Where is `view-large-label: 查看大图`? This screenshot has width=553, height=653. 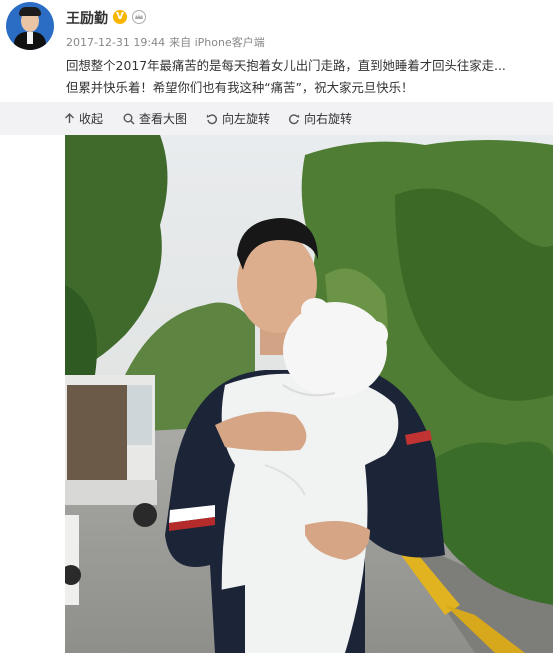 view-large-label: 查看大图 is located at coordinates (163, 119).